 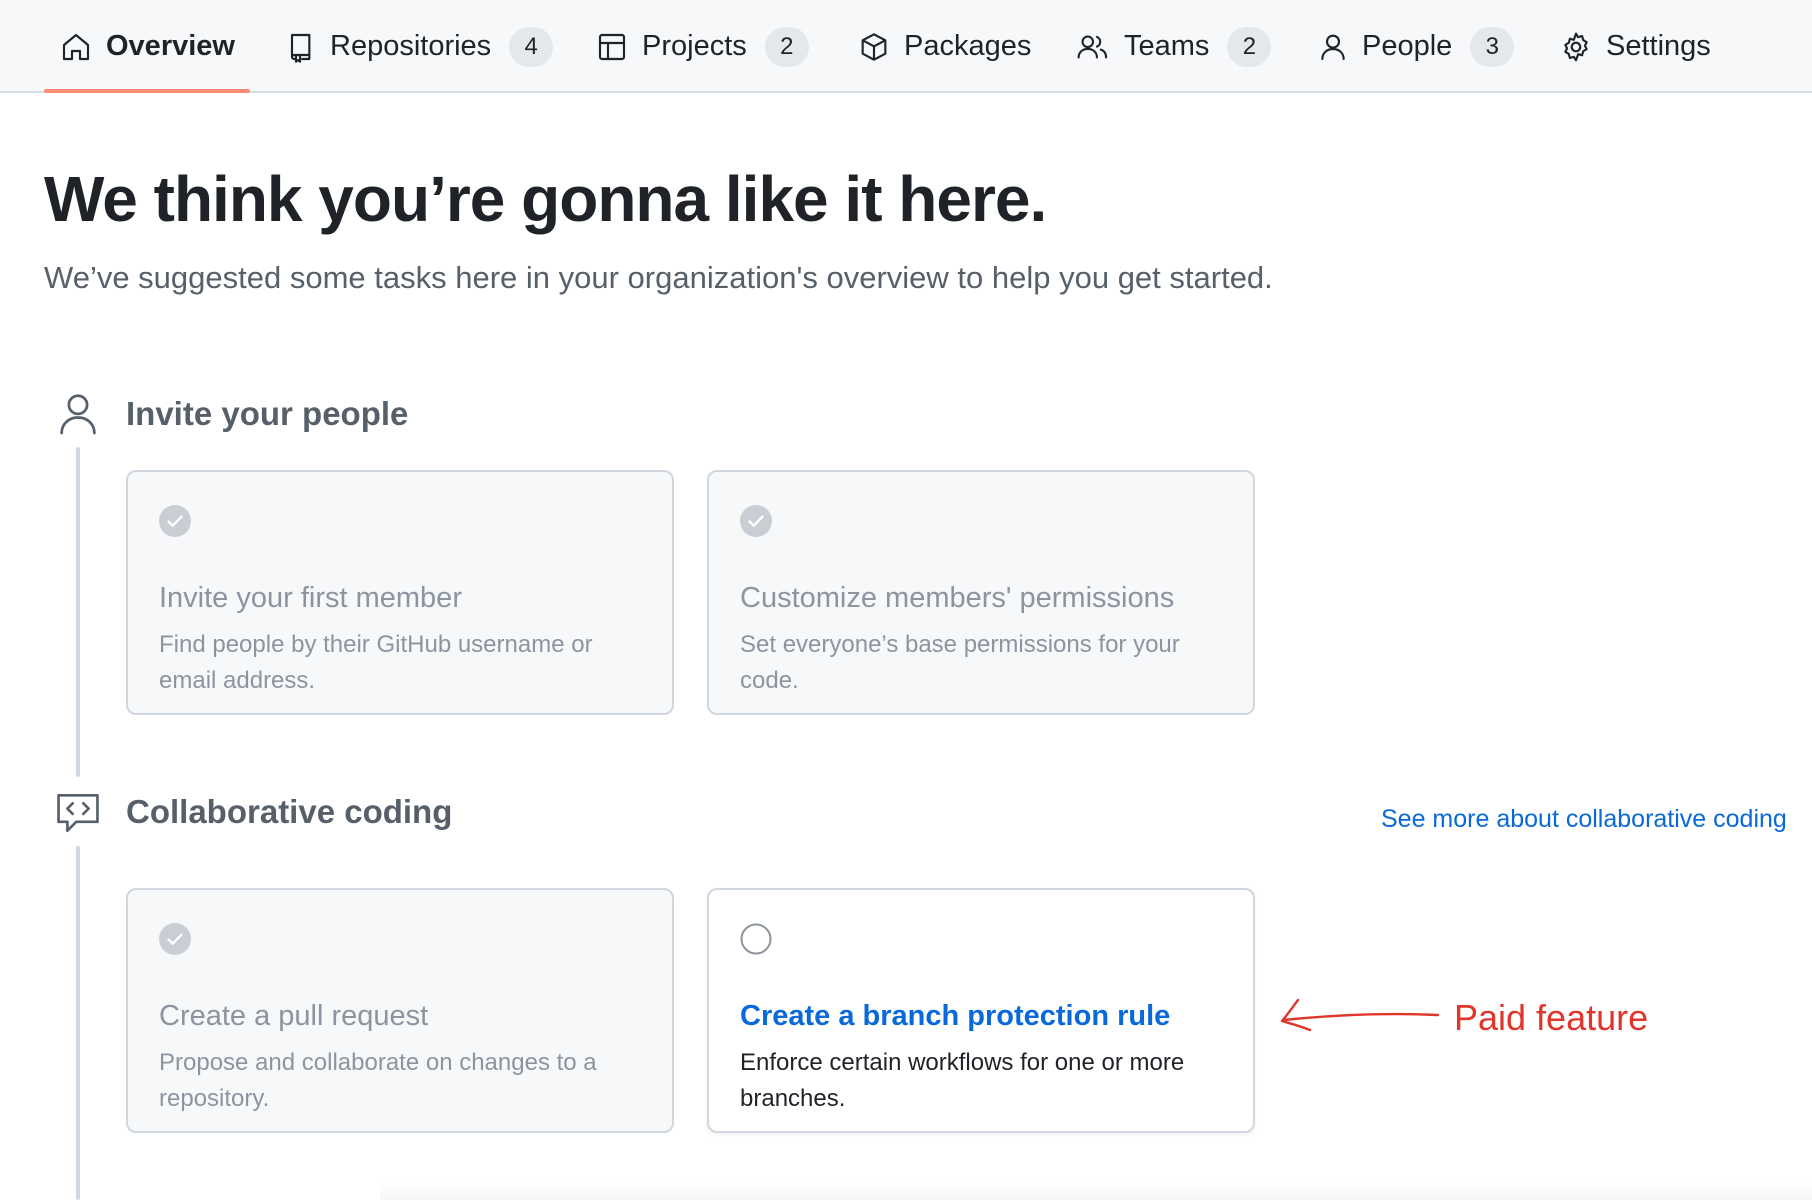 I want to click on tab-teams-label: Teams, so click(x=1167, y=46).